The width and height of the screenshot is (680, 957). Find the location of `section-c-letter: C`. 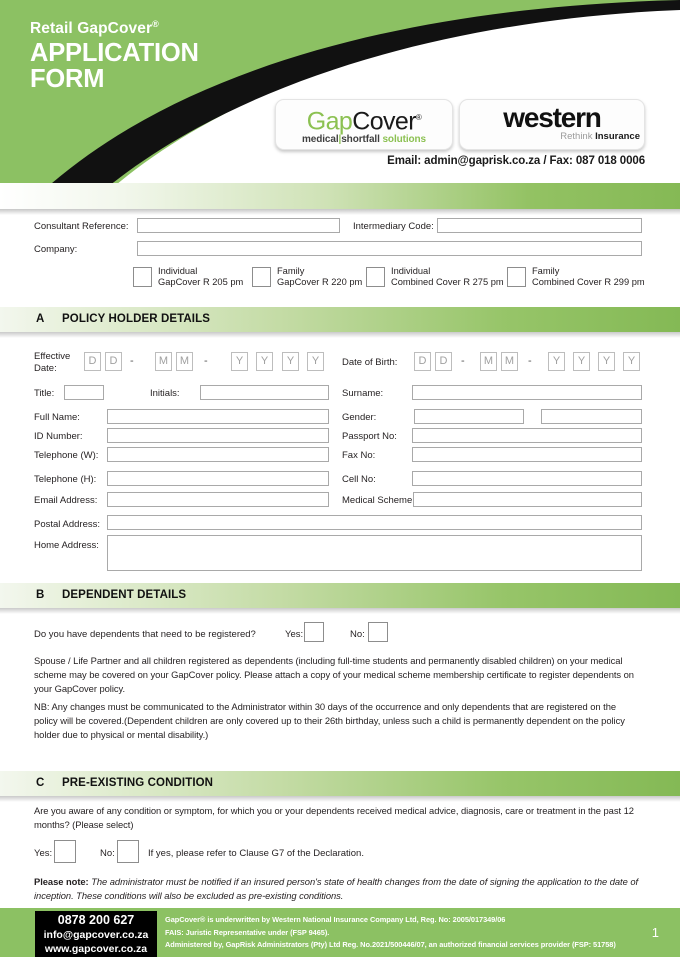

section-c-letter: C is located at coordinates (40, 783).